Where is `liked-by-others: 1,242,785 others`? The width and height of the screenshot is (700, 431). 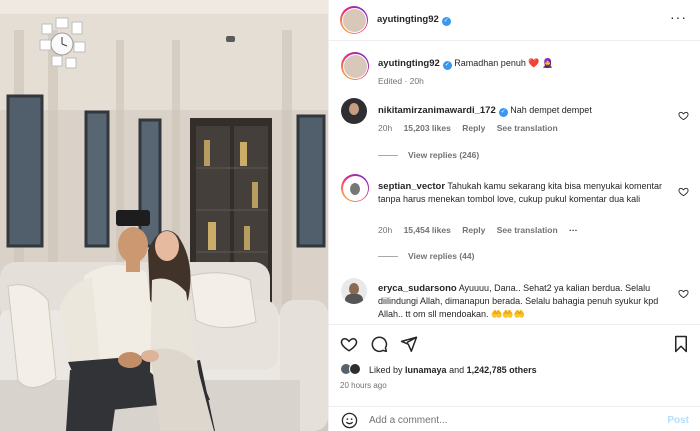
liked-by-others: 1,242,785 others is located at coordinates (502, 370).